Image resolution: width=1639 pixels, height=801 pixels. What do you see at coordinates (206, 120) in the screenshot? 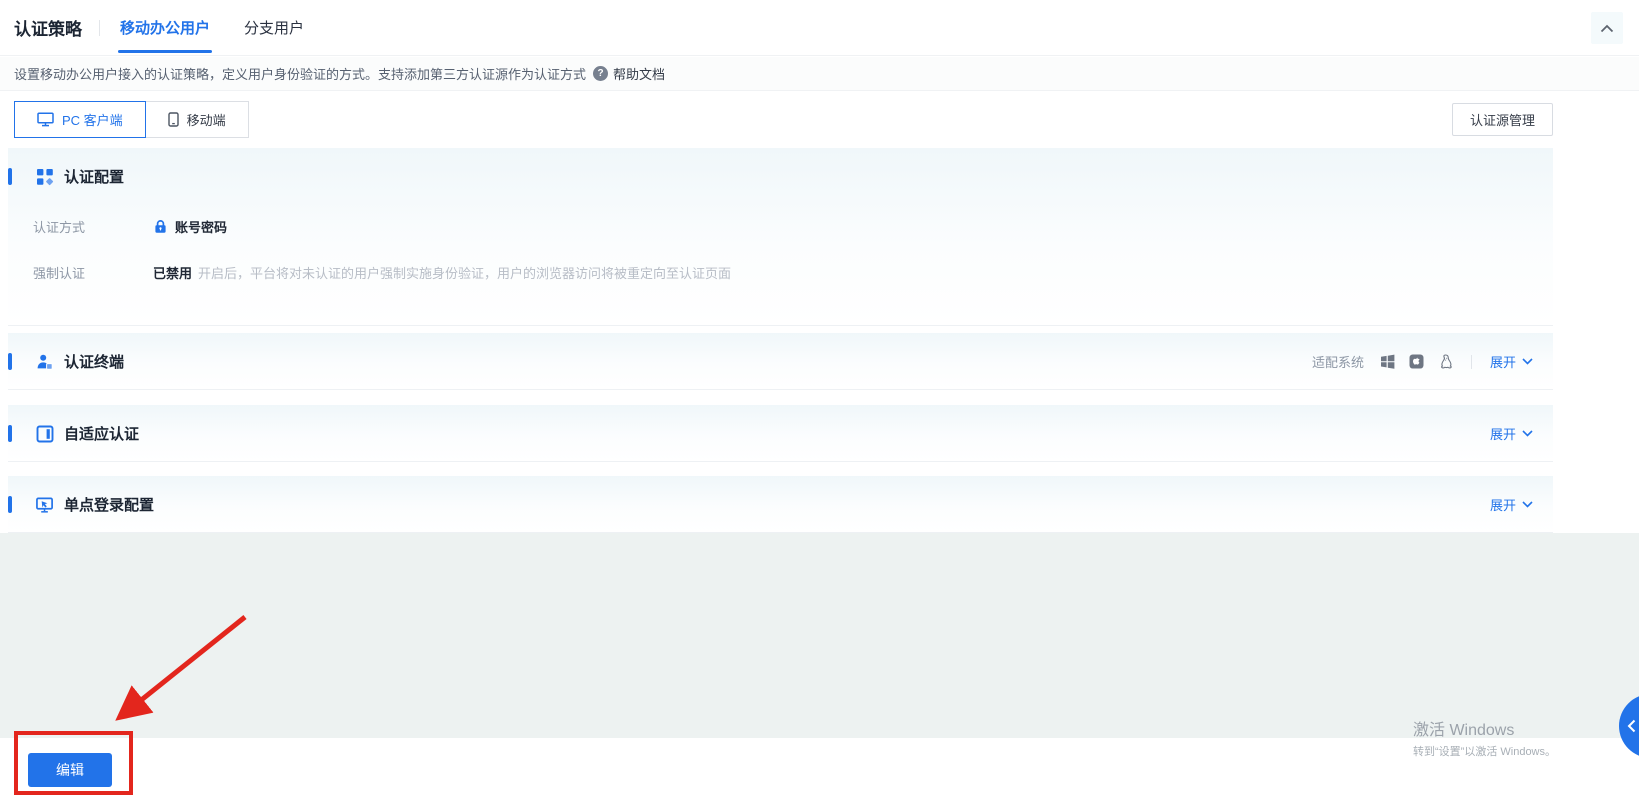
I see `device-tab-label: 移动端` at bounding box center [206, 120].